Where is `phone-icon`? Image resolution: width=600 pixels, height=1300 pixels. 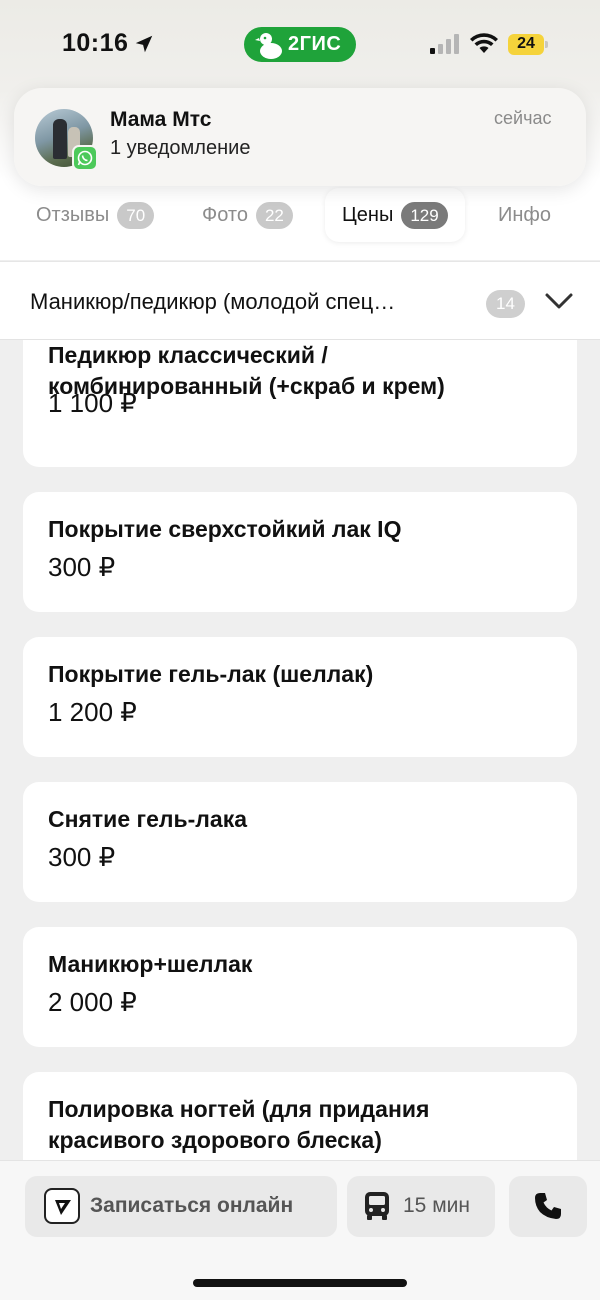
phone-icon is located at coordinates (548, 1206).